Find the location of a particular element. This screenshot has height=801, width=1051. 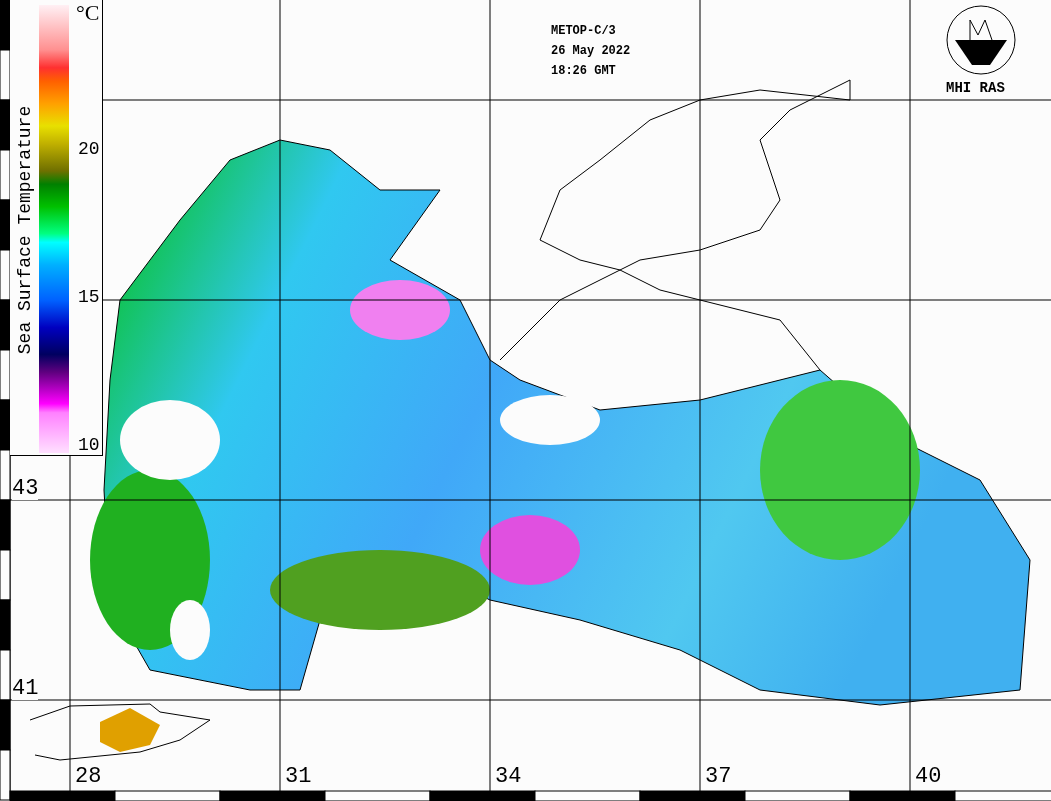

logo-text: MHI RAS is located at coordinates (975, 88).